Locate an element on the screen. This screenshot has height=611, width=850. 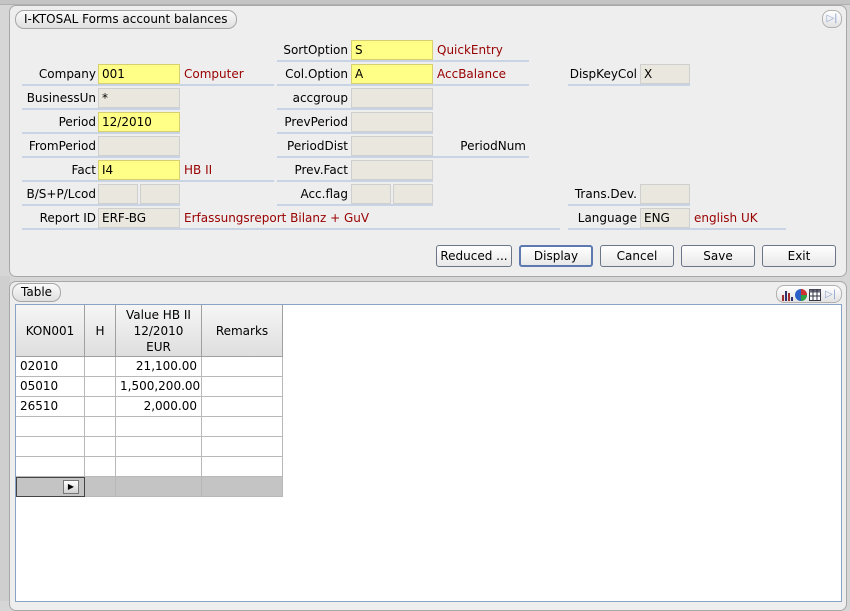
from-period-field is located at coordinates (139, 146).